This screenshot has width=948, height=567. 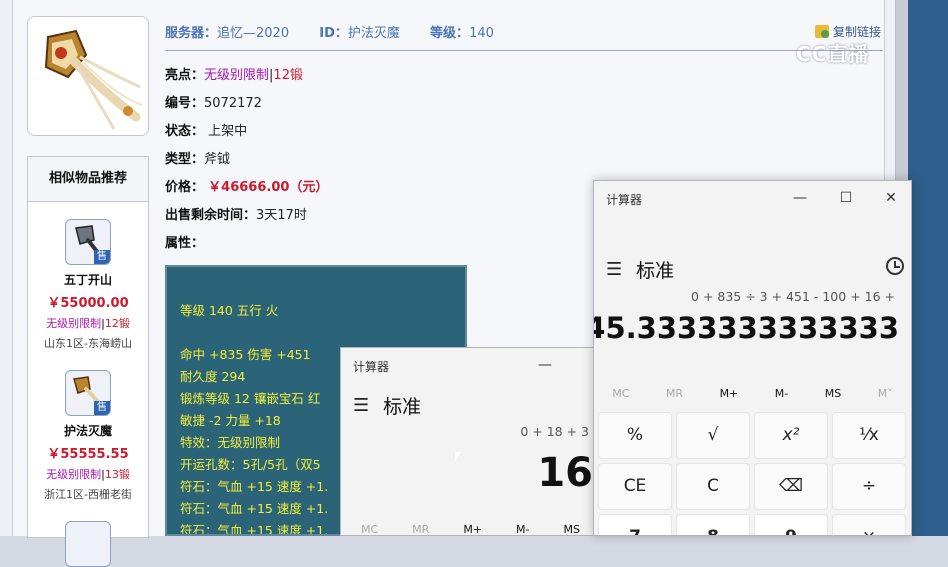 What do you see at coordinates (373, 33) in the screenshot?
I see `id-value: 护法灭魔` at bounding box center [373, 33].